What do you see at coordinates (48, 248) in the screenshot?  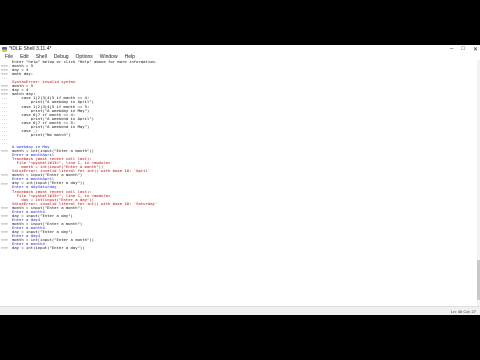 I see `shell-line: day = int(input("Enter a day"))` at bounding box center [48, 248].